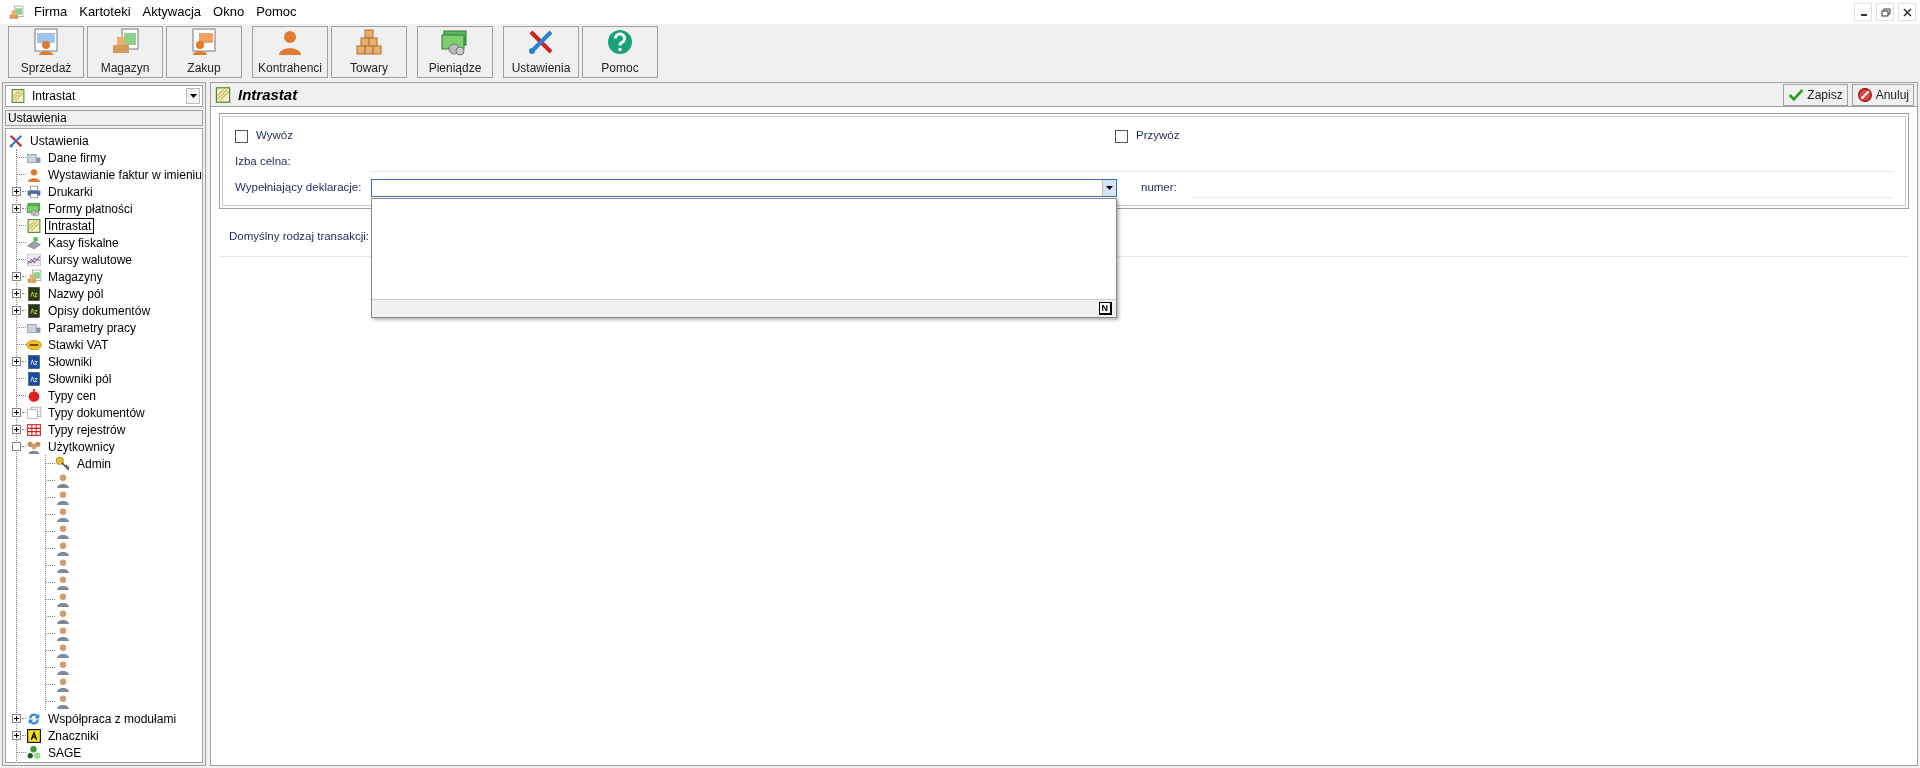 The width and height of the screenshot is (1920, 768). Describe the element at coordinates (1885, 12) in the screenshot. I see `restore-icon` at that location.